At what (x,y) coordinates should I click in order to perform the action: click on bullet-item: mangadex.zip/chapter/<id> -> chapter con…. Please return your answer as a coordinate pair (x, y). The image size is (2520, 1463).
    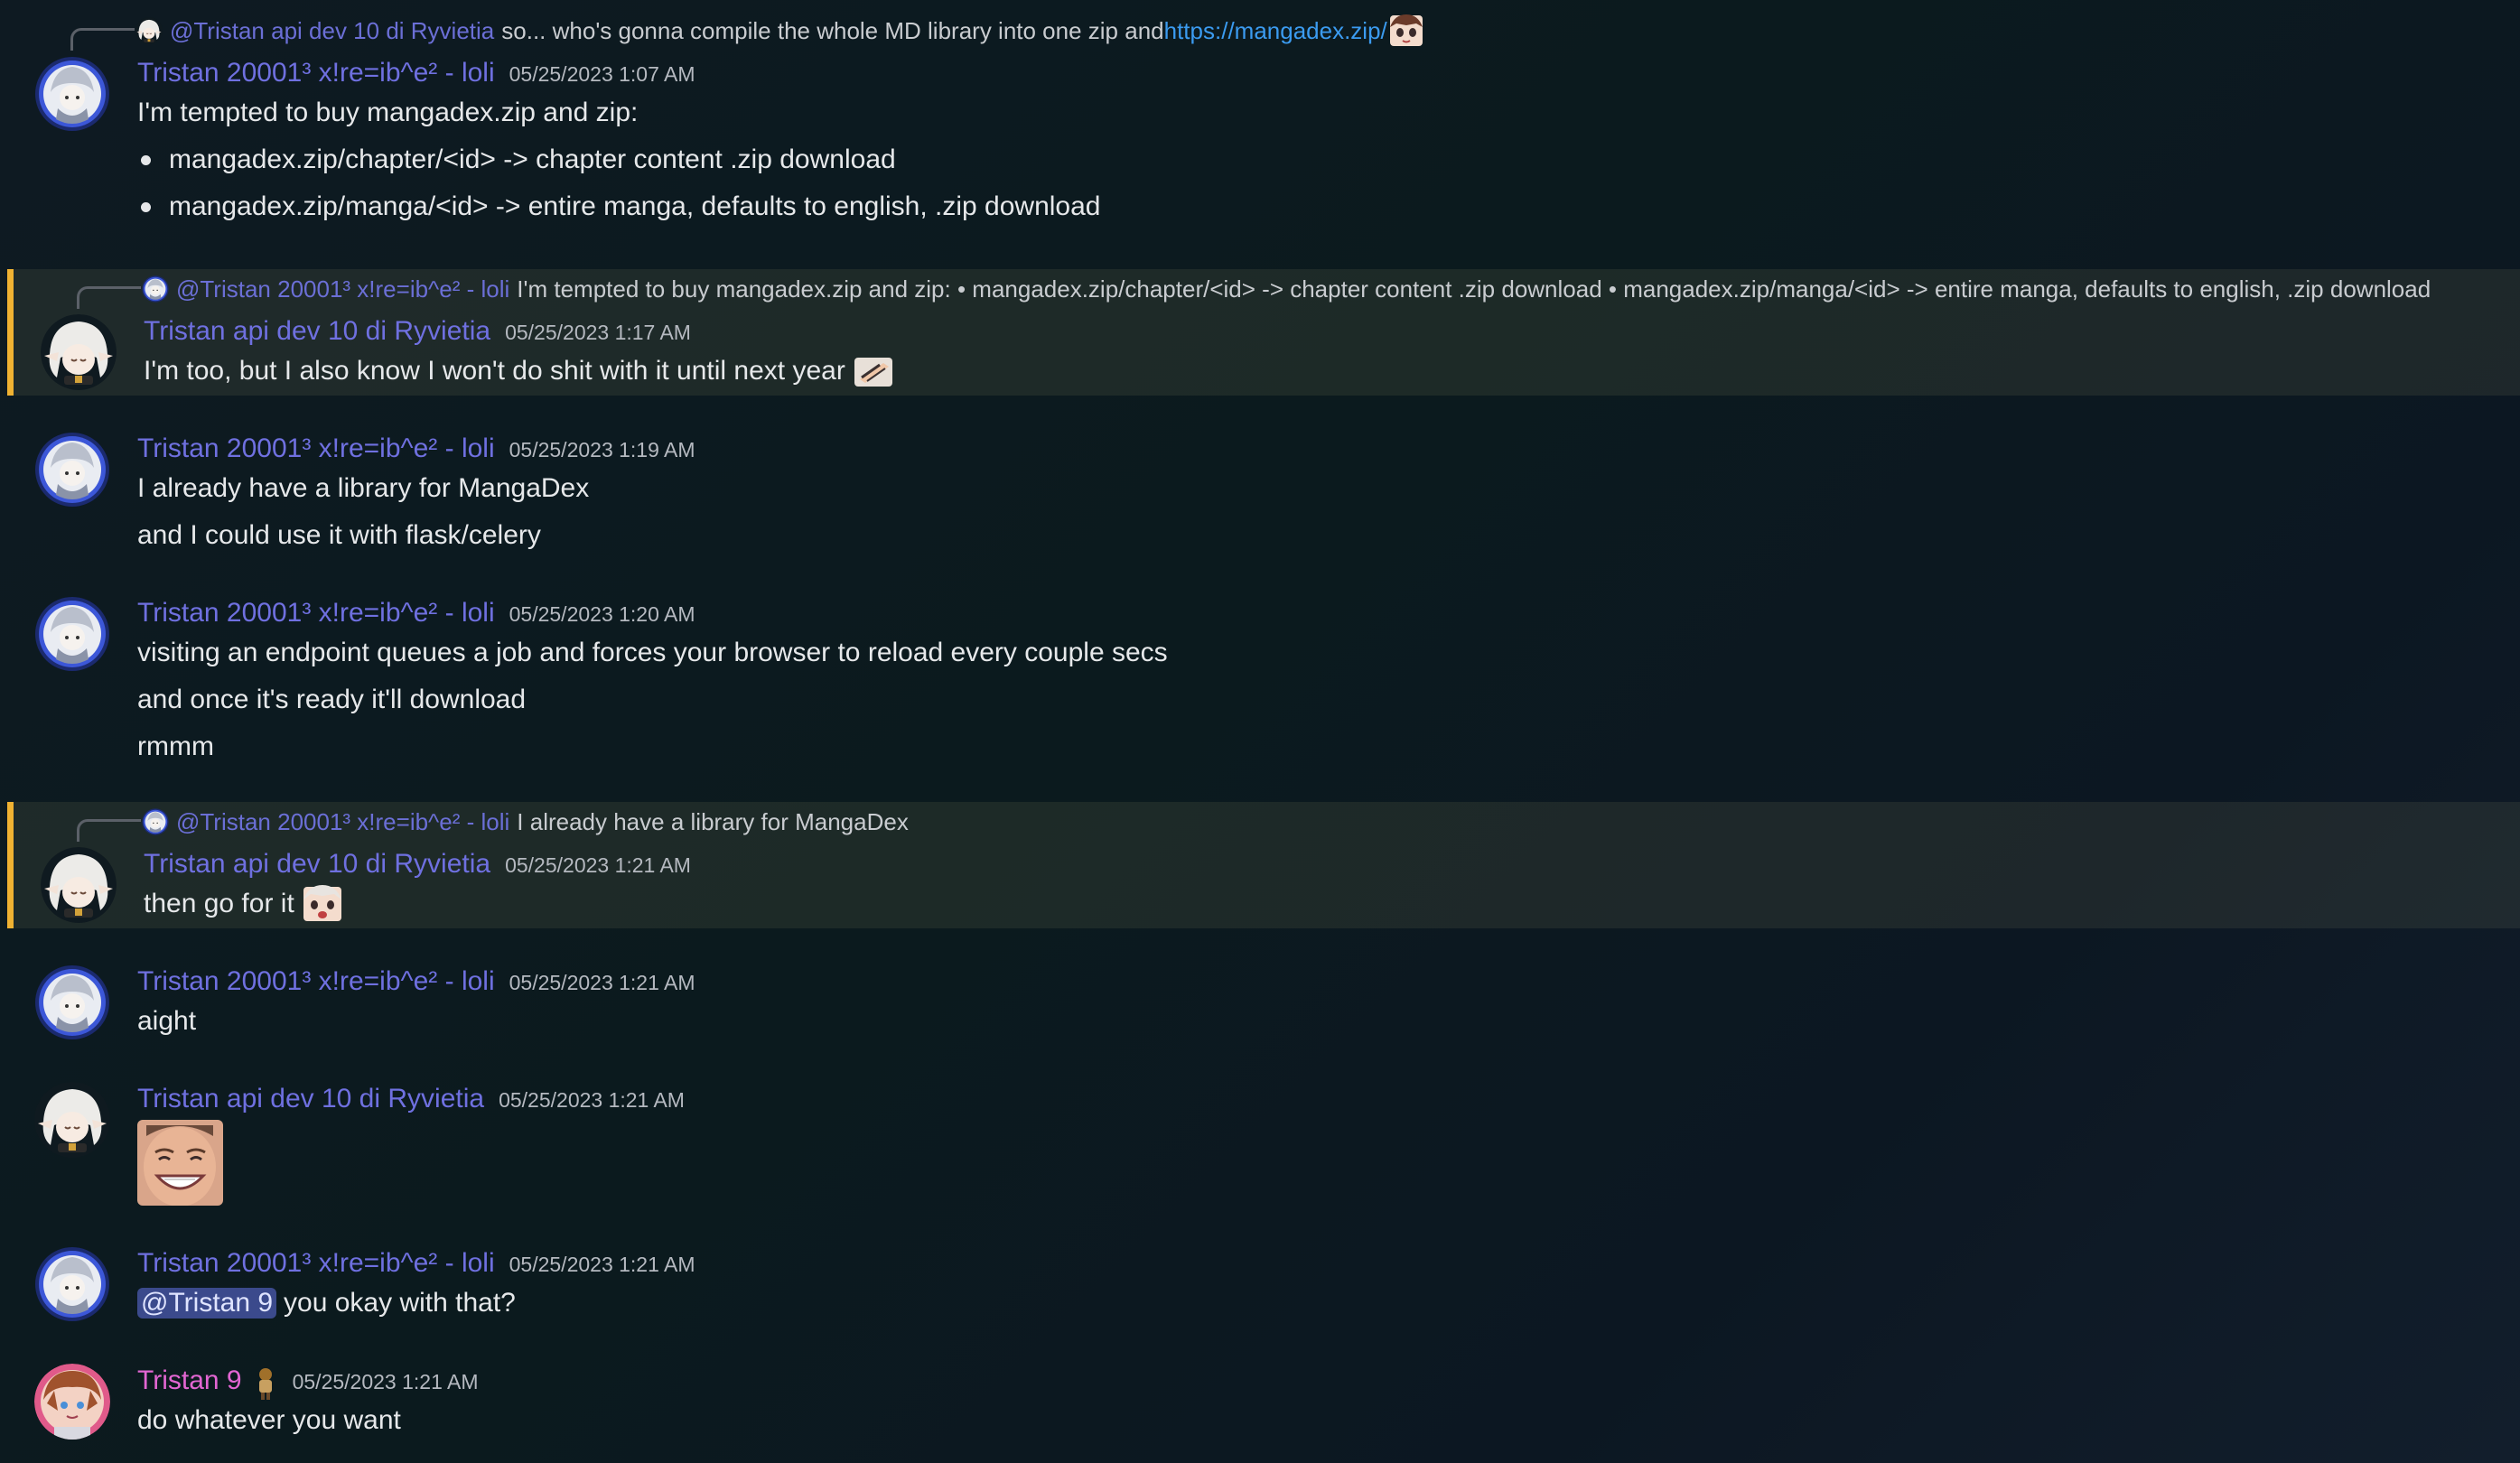
    Looking at the image, I should click on (516, 160).